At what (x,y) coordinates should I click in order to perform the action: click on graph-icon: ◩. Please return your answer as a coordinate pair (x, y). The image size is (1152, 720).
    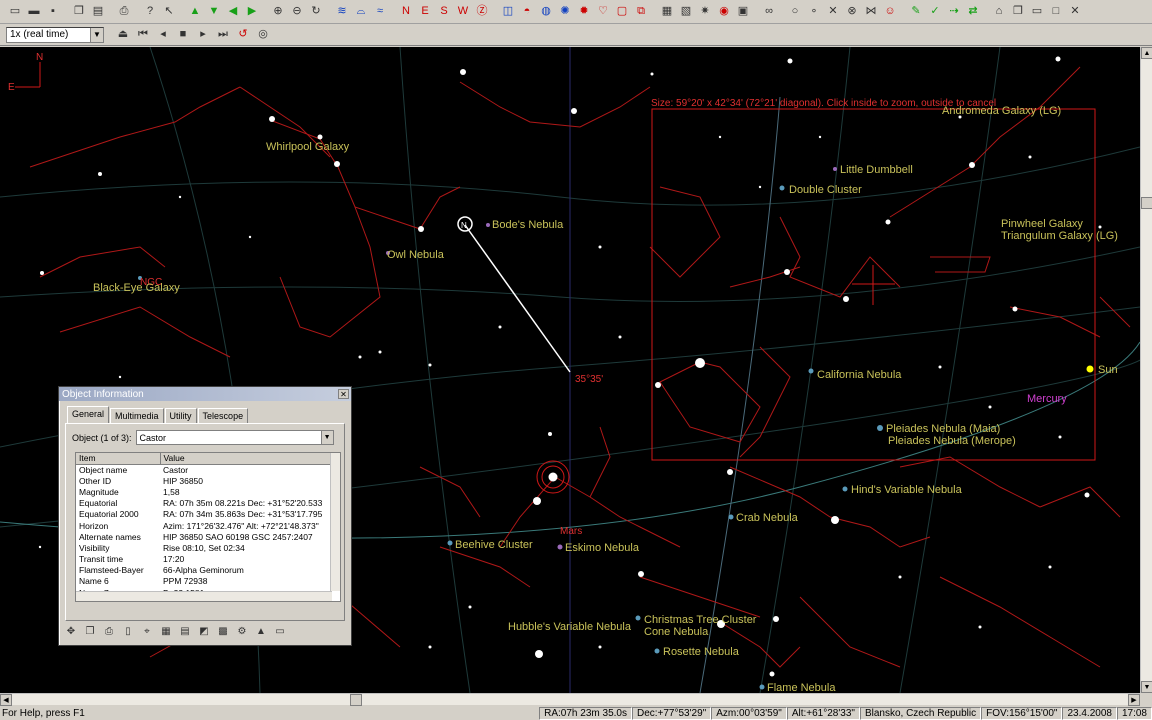
    Looking at the image, I should click on (204, 631).